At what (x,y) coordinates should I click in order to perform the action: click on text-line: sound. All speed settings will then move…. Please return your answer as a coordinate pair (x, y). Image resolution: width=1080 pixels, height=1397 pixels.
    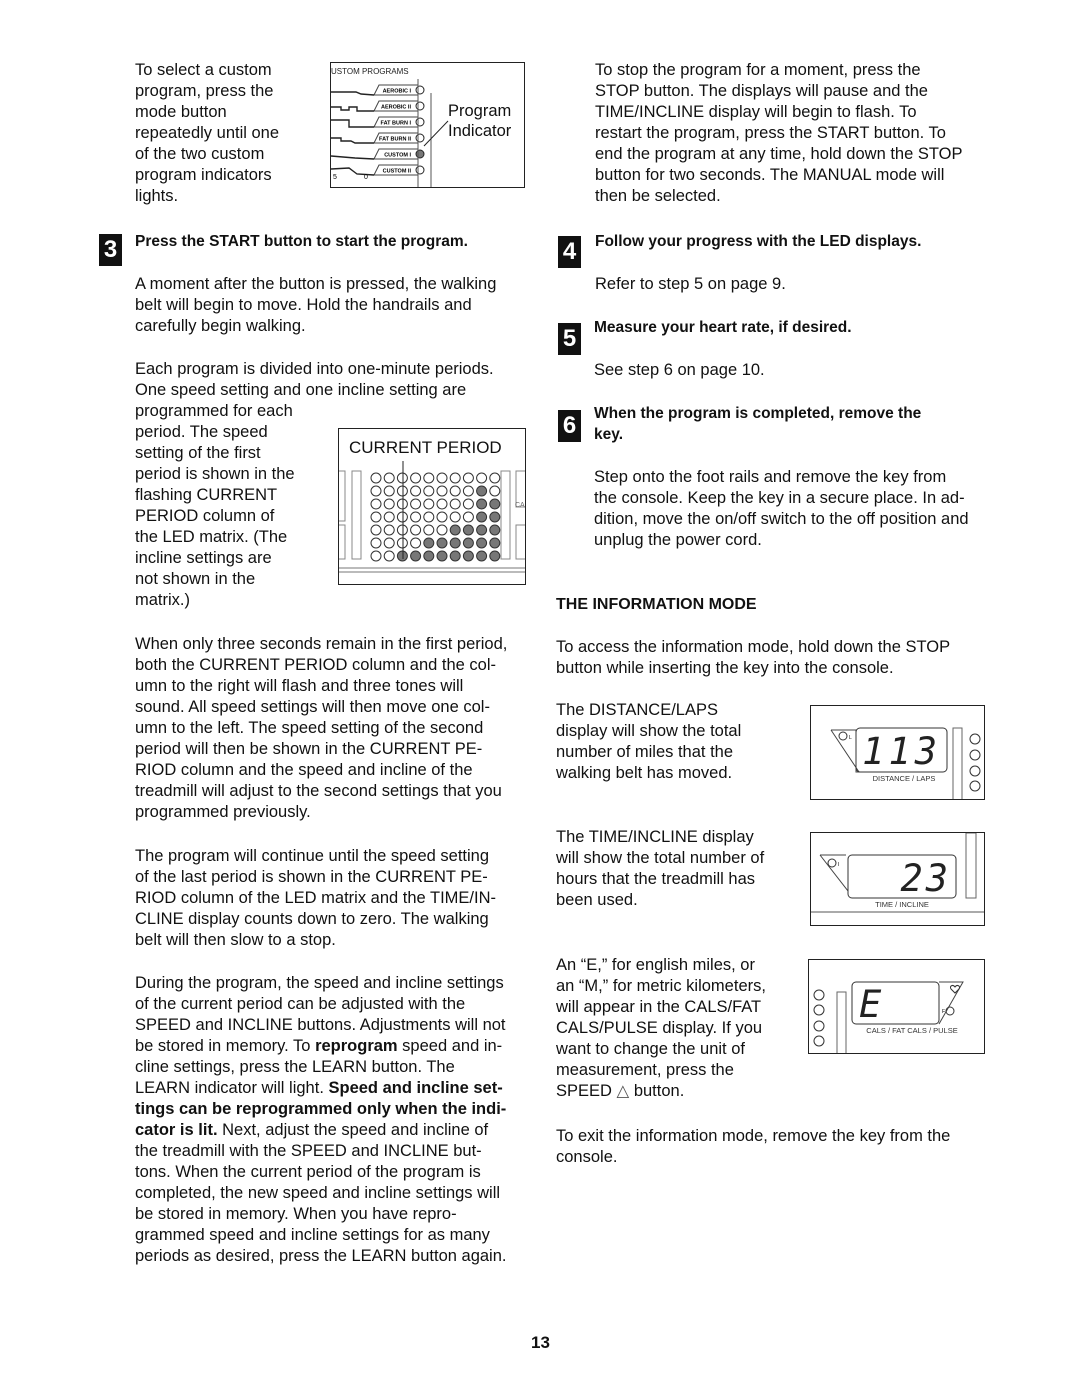
    Looking at the image, I should click on (312, 707).